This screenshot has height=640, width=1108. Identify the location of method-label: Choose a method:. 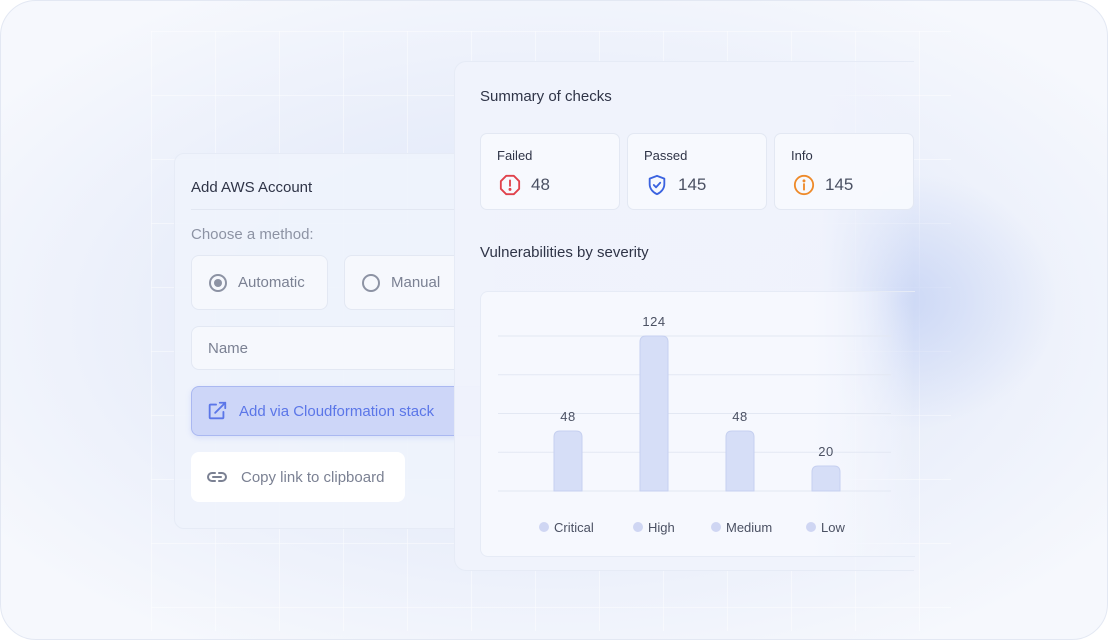
(252, 234).